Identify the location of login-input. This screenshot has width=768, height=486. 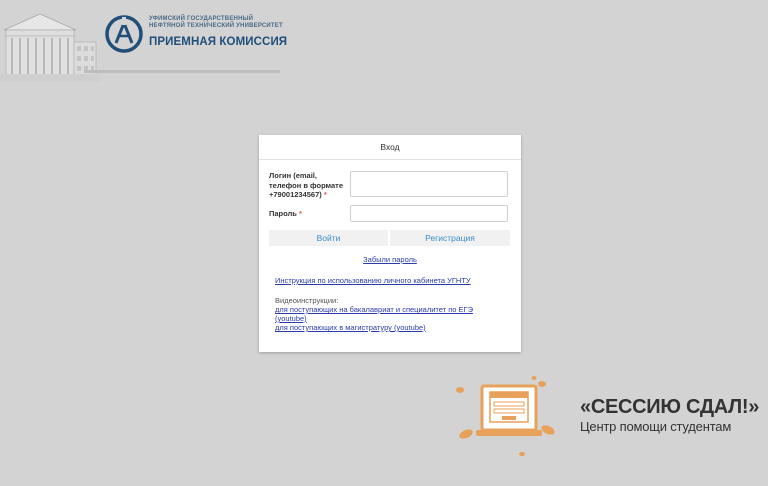
(429, 184).